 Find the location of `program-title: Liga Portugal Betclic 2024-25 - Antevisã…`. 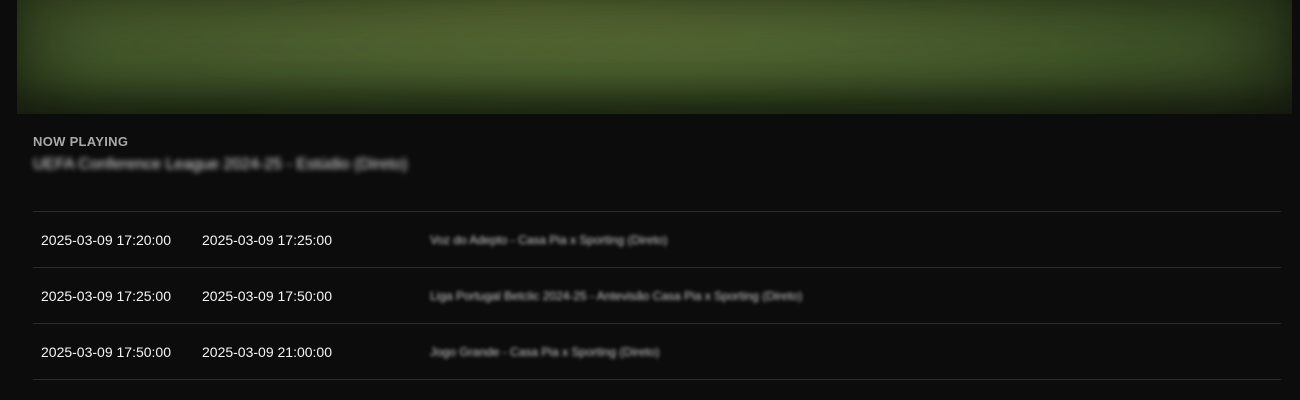

program-title: Liga Portugal Betclic 2024-25 - Antevisã… is located at coordinates (616, 295).